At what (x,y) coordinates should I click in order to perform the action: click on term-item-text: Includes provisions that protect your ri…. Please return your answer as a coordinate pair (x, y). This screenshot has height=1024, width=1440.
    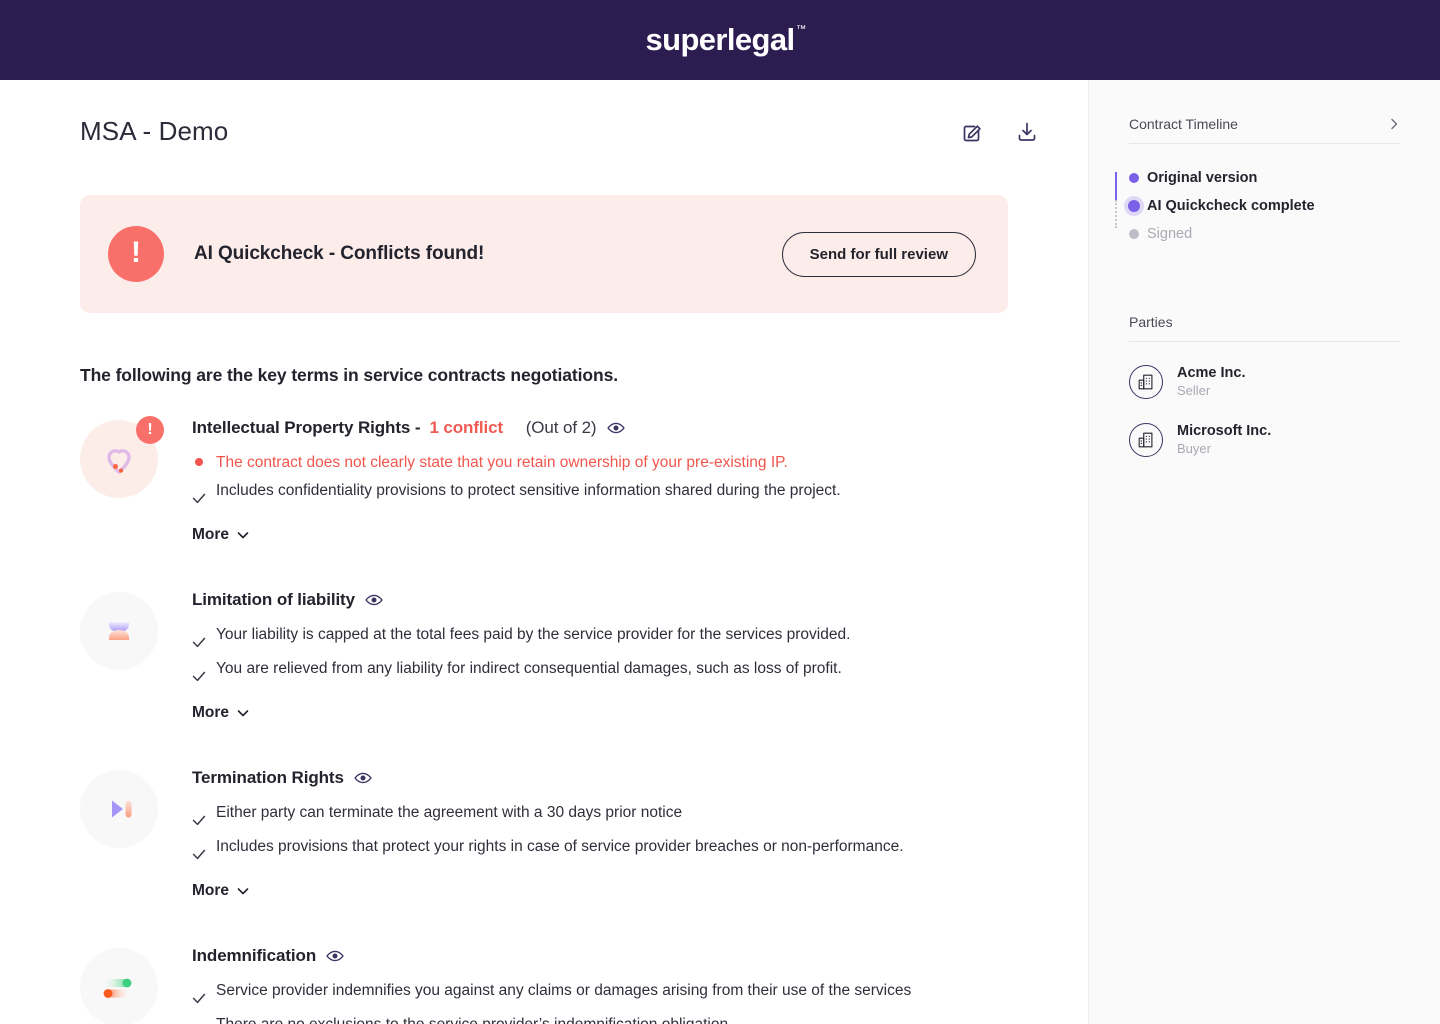
    Looking at the image, I should click on (560, 846).